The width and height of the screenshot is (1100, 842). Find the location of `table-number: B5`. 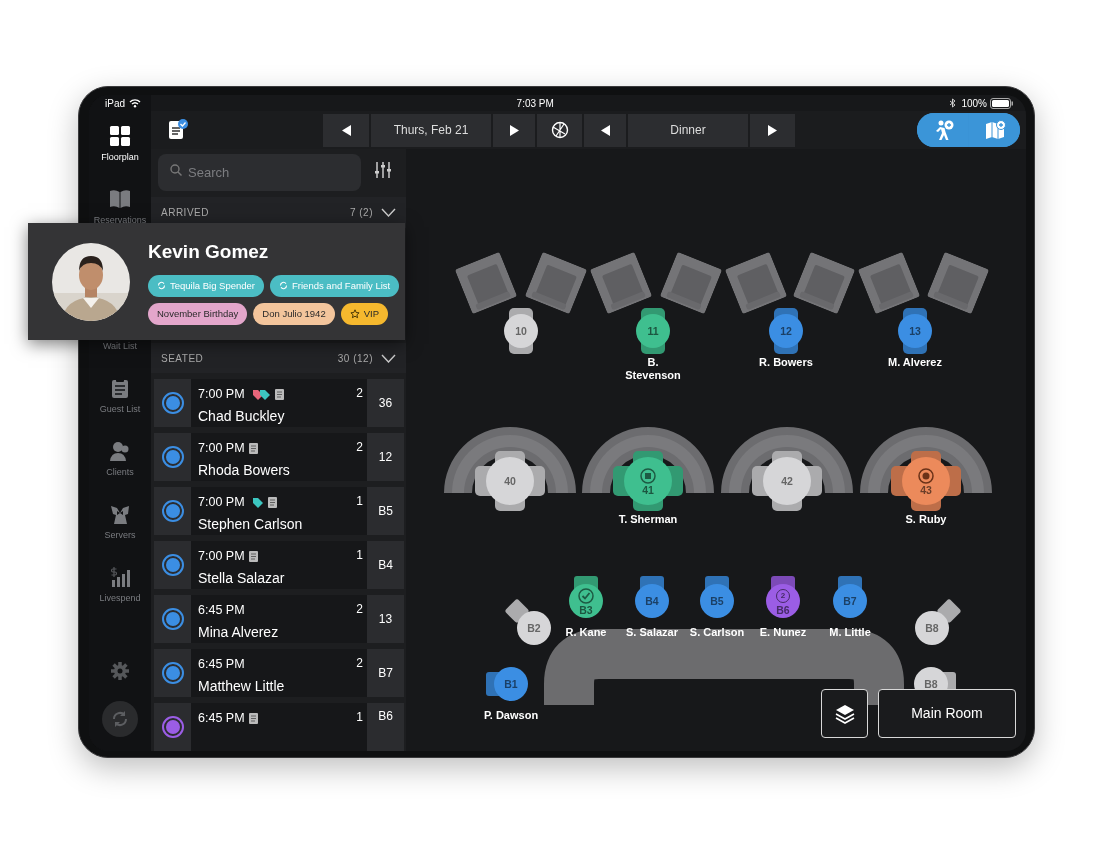

table-number: B5 is located at coordinates (717, 601).